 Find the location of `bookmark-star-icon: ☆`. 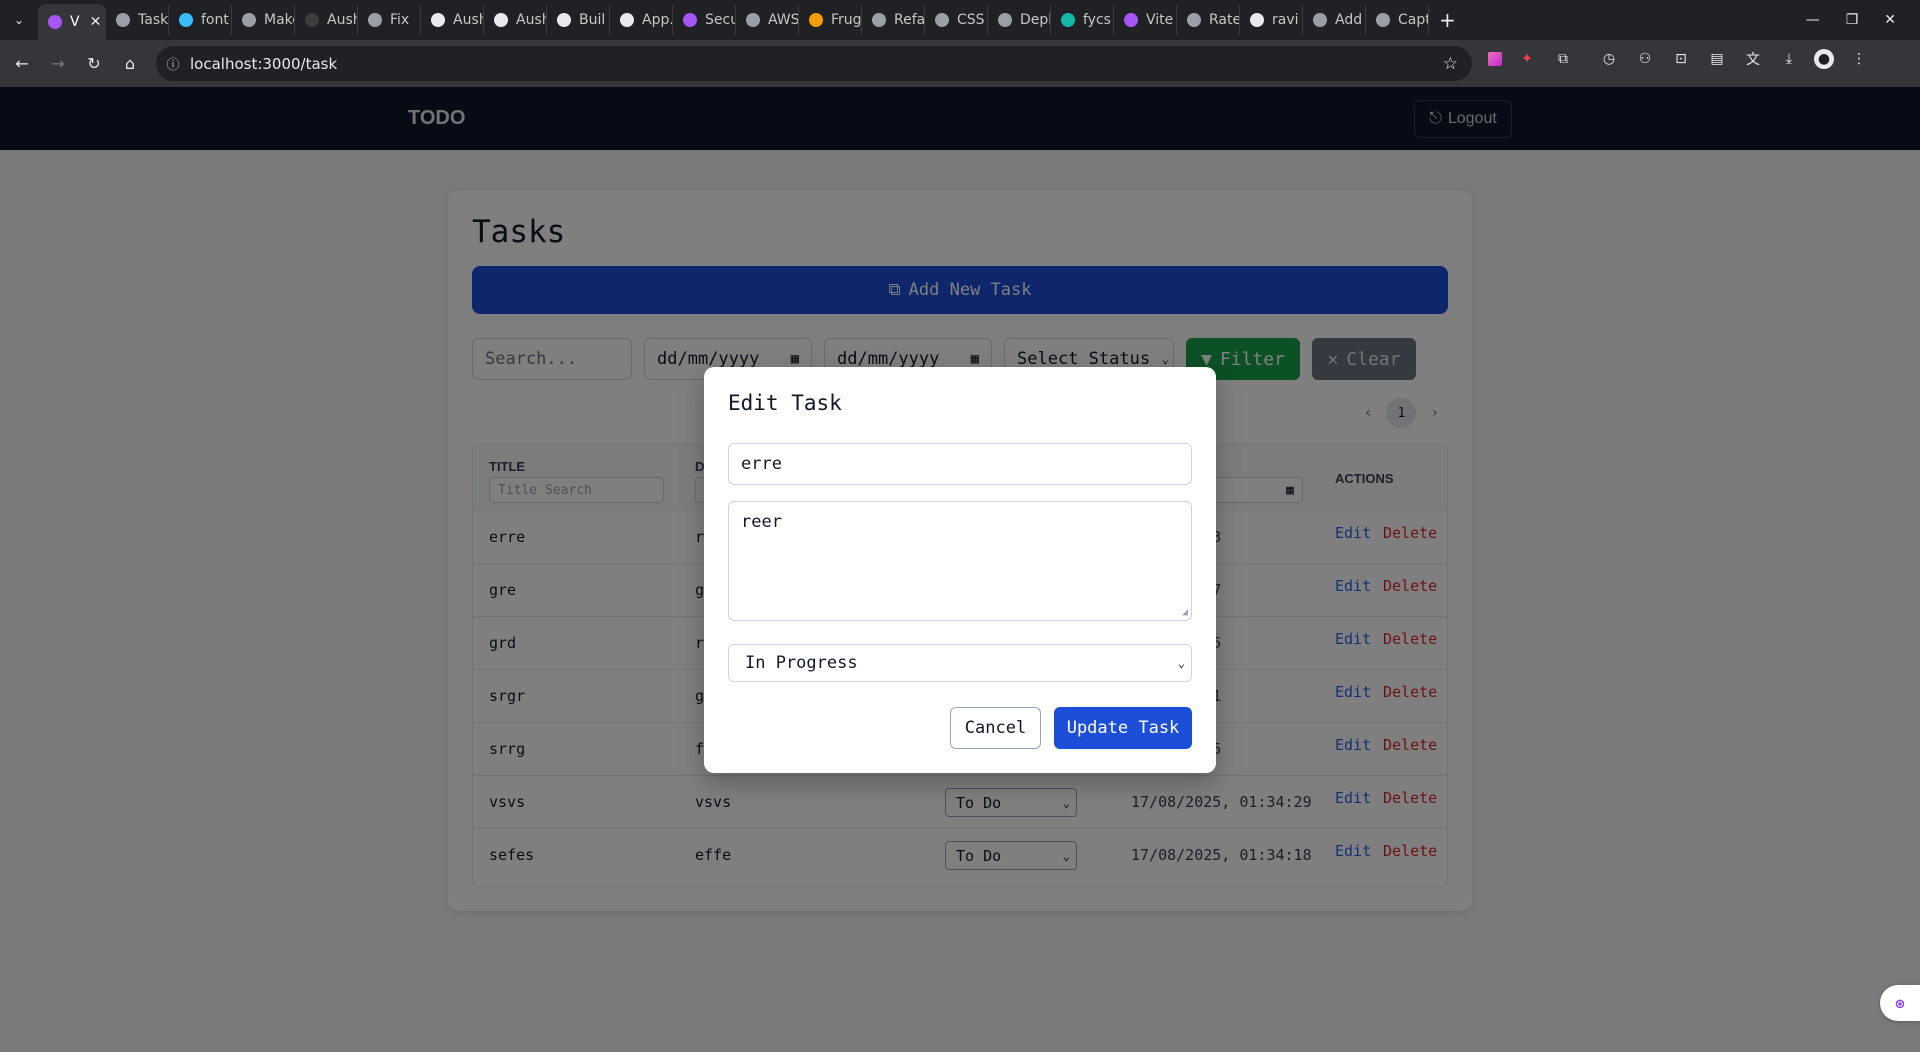

bookmark-star-icon: ☆ is located at coordinates (1450, 64).